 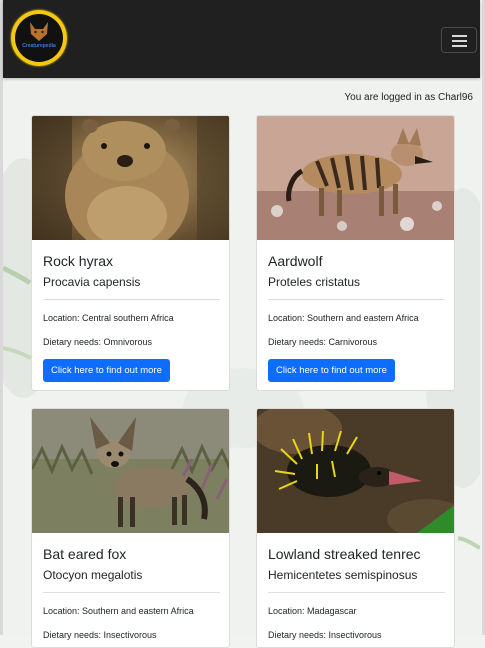 What do you see at coordinates (93, 575) in the screenshot?
I see `scientific-name: Otocyon megalotis` at bounding box center [93, 575].